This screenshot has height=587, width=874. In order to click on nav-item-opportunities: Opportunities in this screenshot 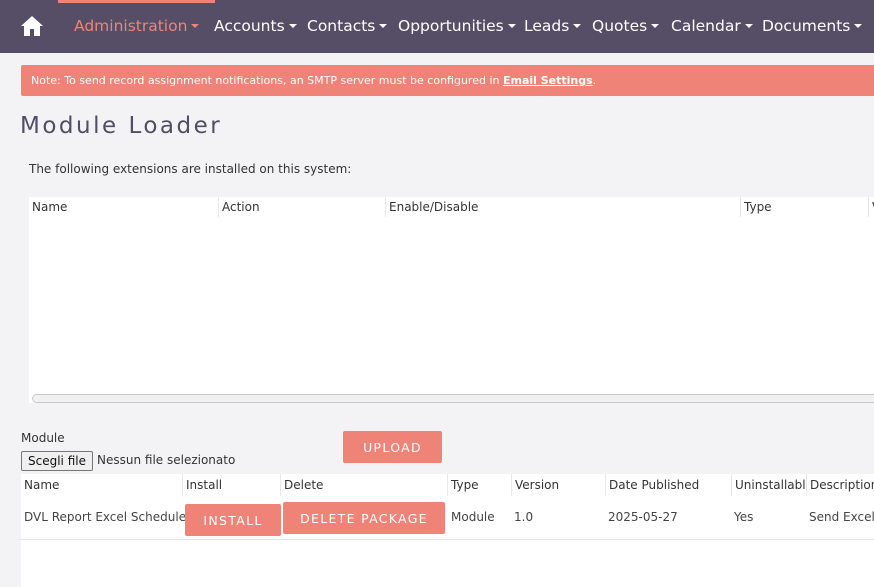, I will do `click(457, 26)`.